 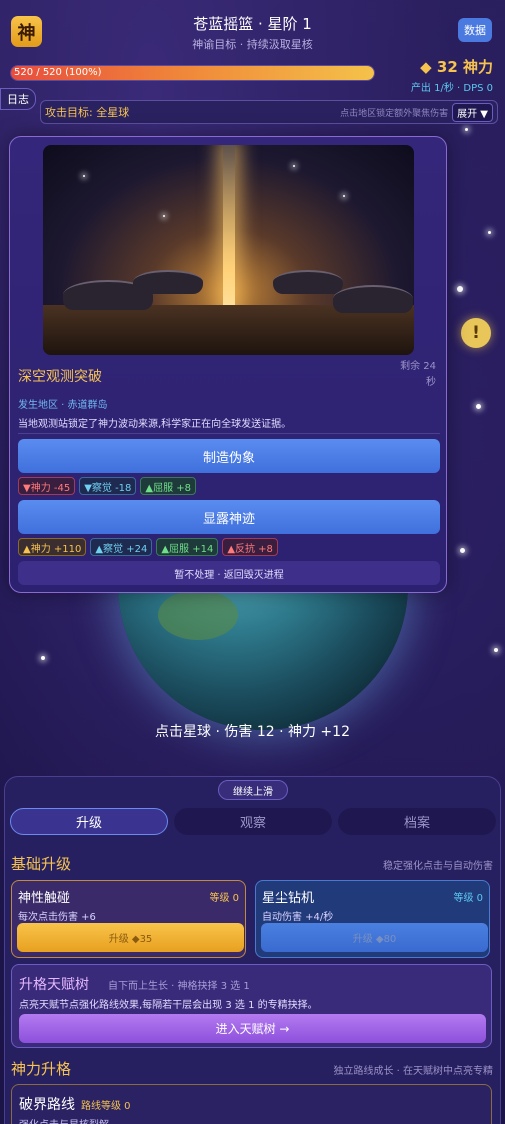 I want to click on event-description: 当地观测站锁定了神力波动来源,科学家正在向全球发送证据。, so click(x=155, y=424).